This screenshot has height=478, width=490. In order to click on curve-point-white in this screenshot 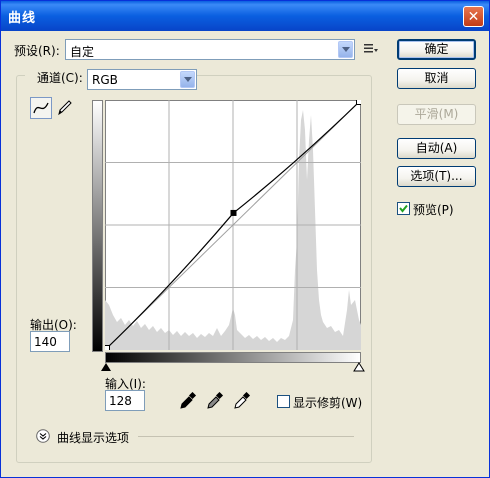, I will do `click(359, 102)`.